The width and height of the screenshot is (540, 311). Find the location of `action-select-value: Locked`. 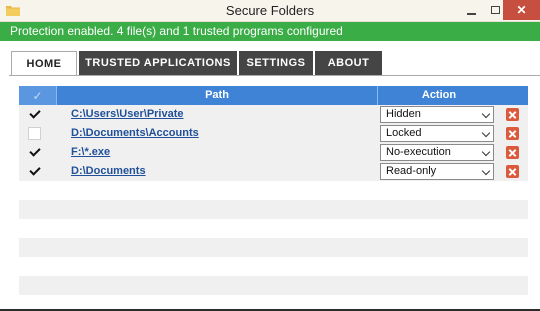

action-select-value: Locked is located at coordinates (404, 133).